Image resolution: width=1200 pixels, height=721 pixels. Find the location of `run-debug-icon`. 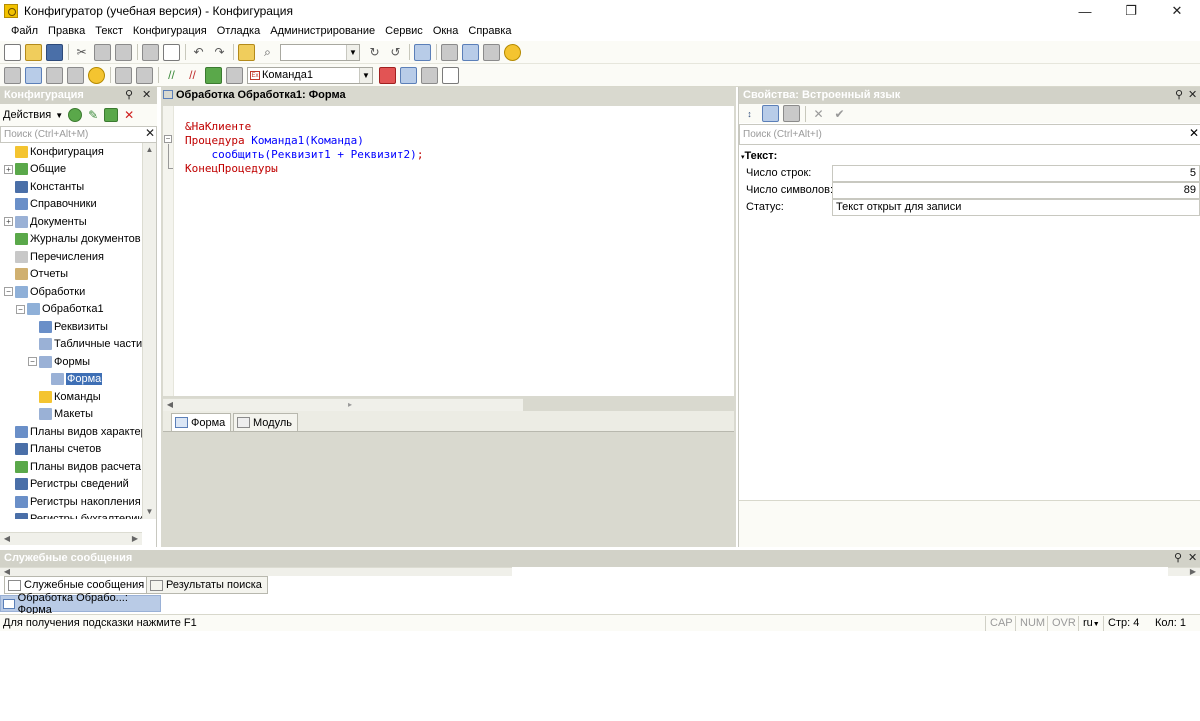

run-debug-icon is located at coordinates (96, 75).